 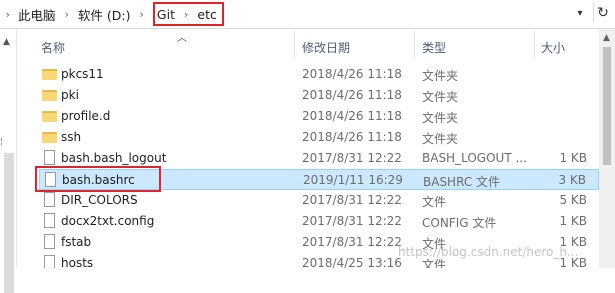 I want to click on breadcrumb: › 此电脑 › 软件 (D:) › Git › etc, so click(x=112, y=14).